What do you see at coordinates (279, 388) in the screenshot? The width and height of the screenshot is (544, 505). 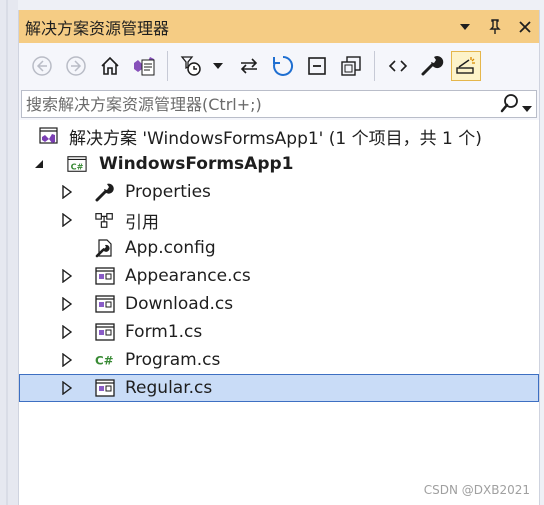 I see `tree-item-selected: Regular.cs` at bounding box center [279, 388].